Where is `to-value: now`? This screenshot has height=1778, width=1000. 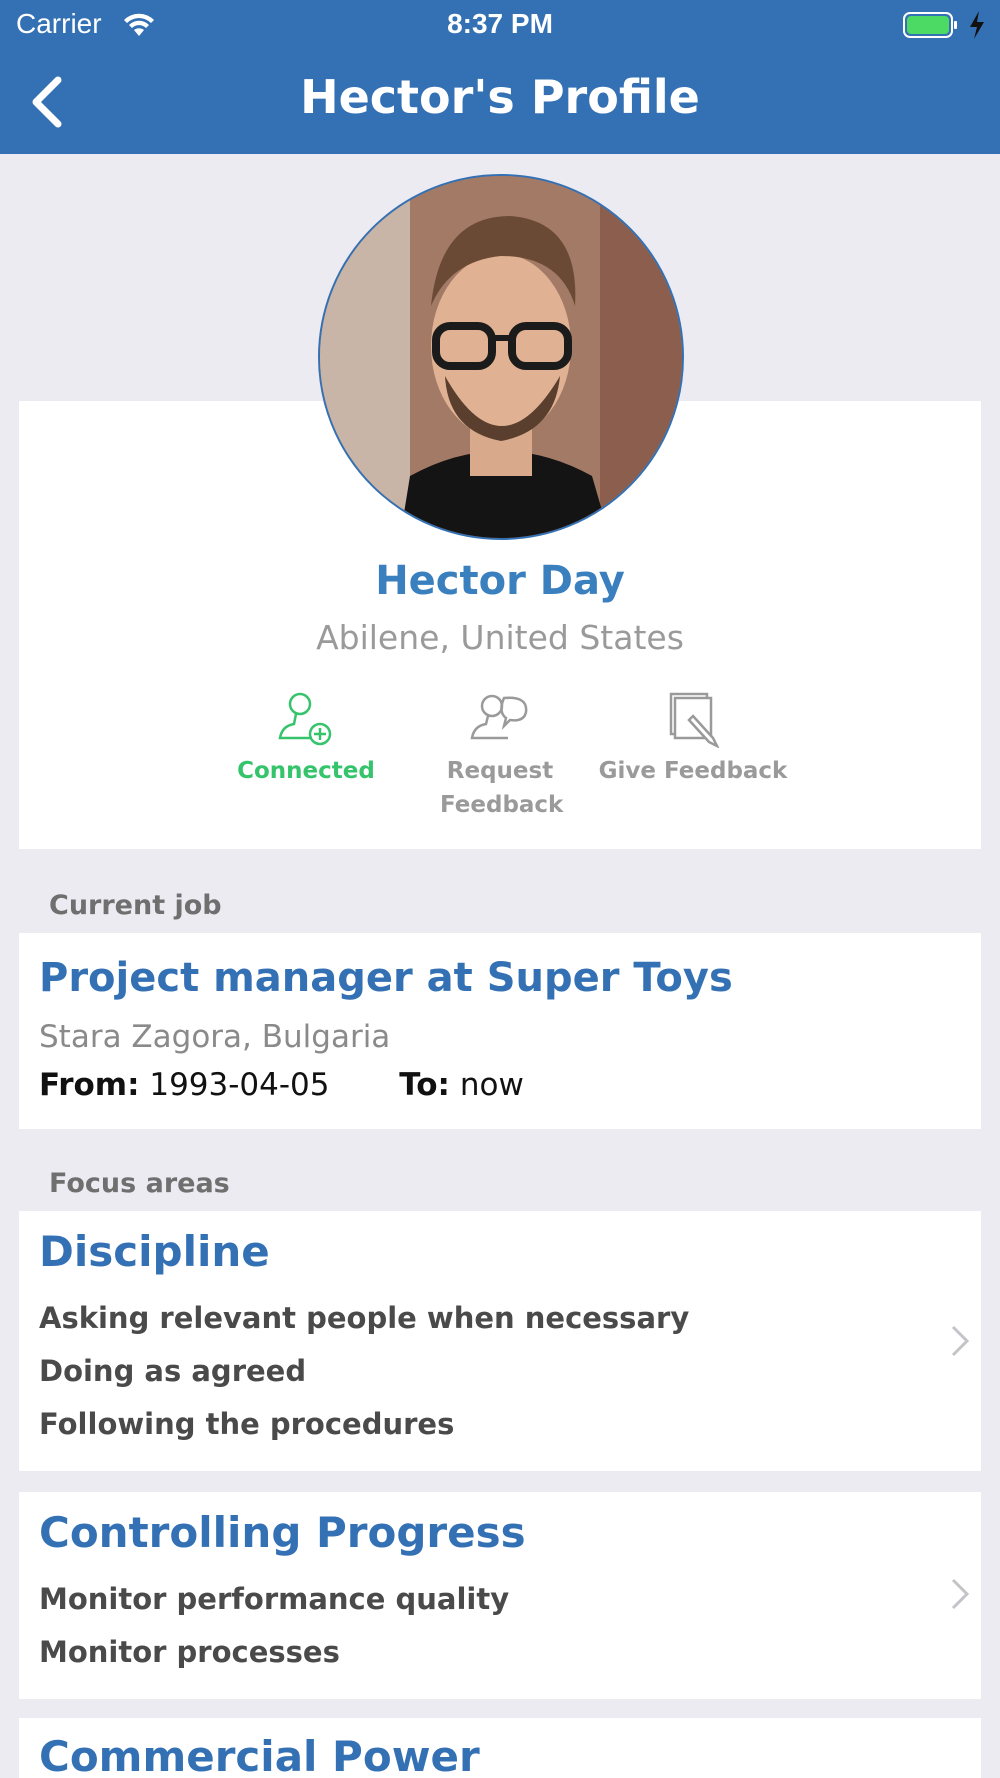
to-value: now is located at coordinates (491, 1085).